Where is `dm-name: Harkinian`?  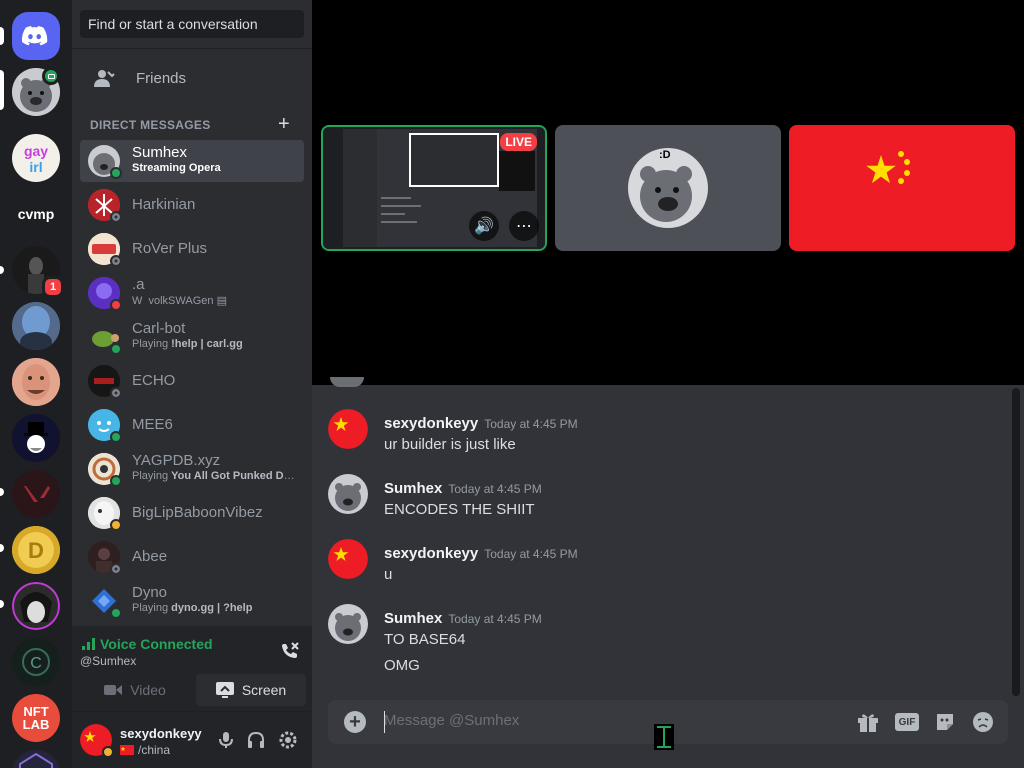 dm-name: Harkinian is located at coordinates (164, 204).